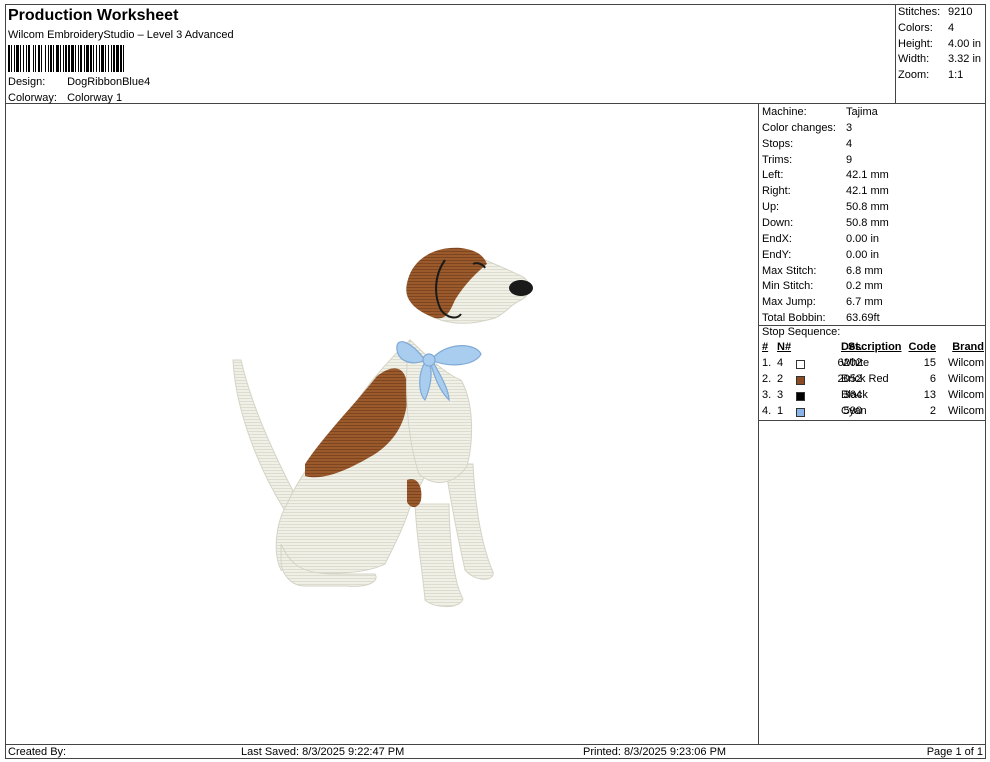  Describe the element at coordinates (863, 318) in the screenshot. I see `info-value: 63.69ft` at that location.